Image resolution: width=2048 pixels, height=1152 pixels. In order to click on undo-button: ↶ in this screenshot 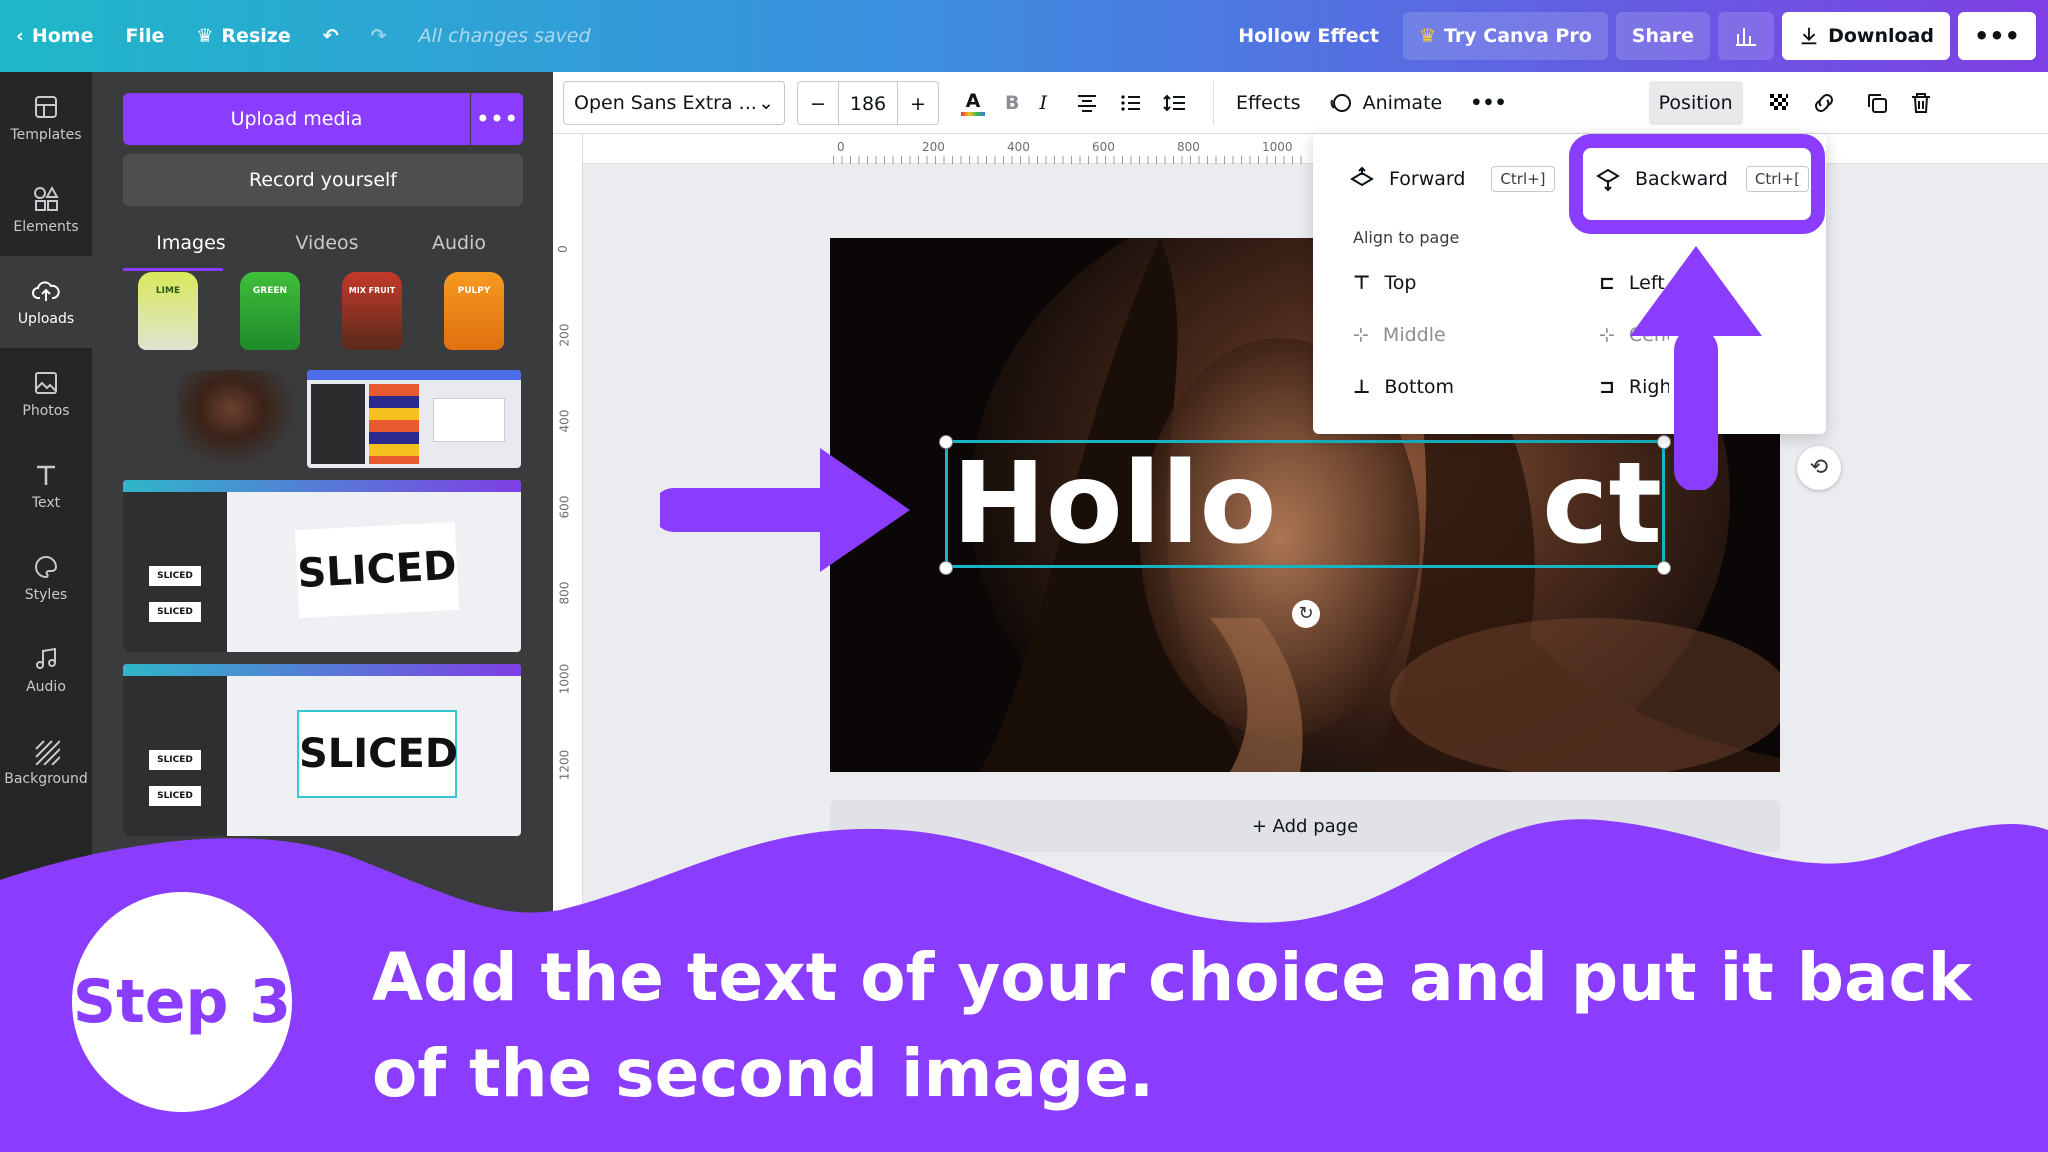, I will do `click(331, 36)`.